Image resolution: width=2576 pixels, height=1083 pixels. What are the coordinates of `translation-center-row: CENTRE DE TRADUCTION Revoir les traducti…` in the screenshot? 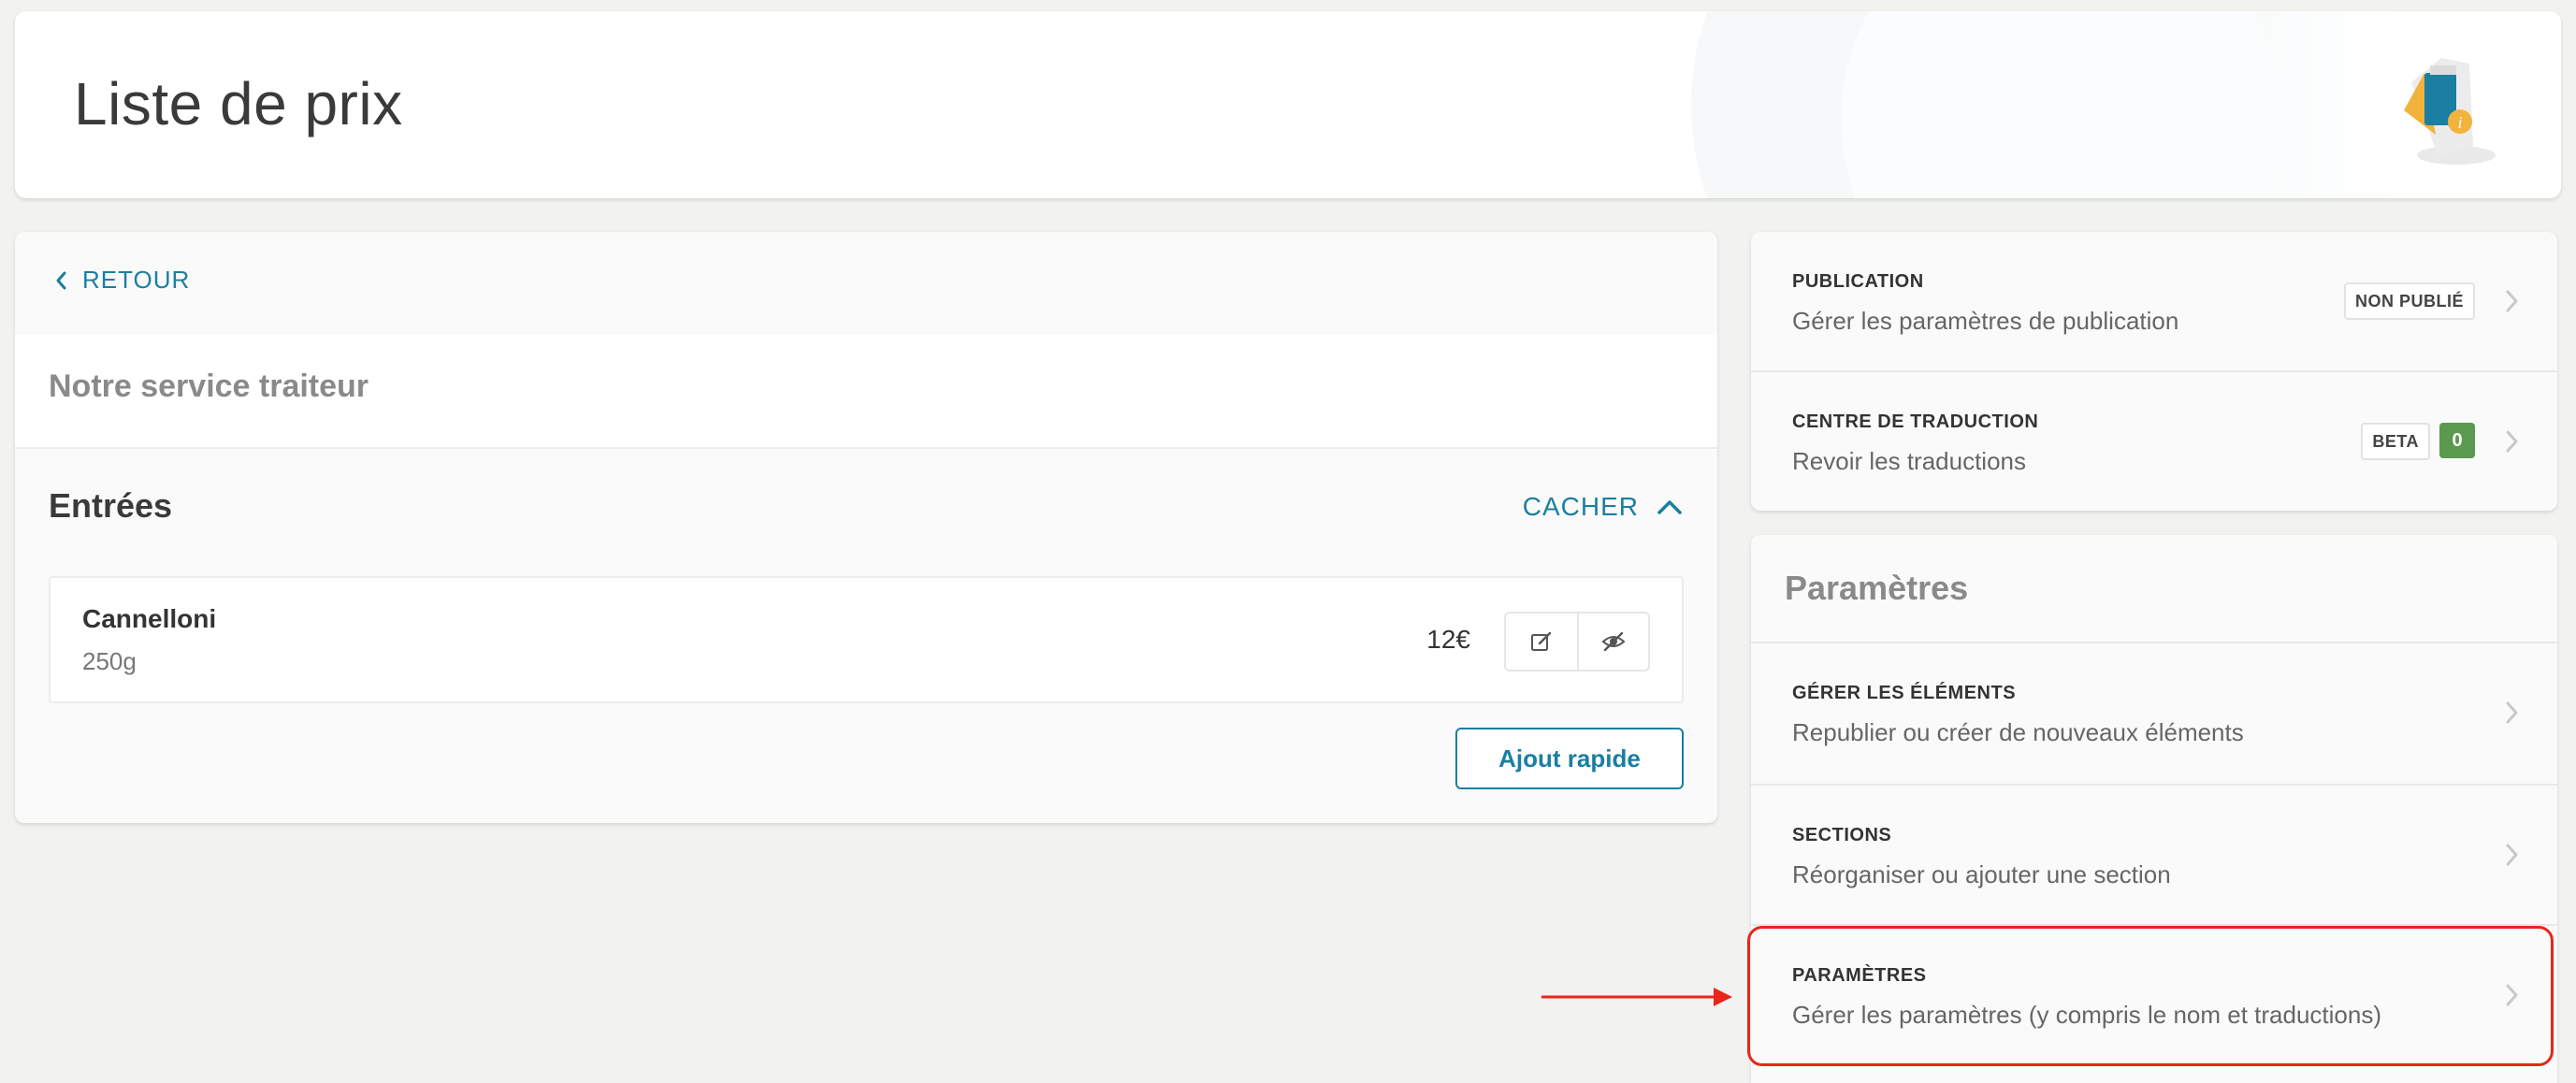 It's located at (2154, 440).